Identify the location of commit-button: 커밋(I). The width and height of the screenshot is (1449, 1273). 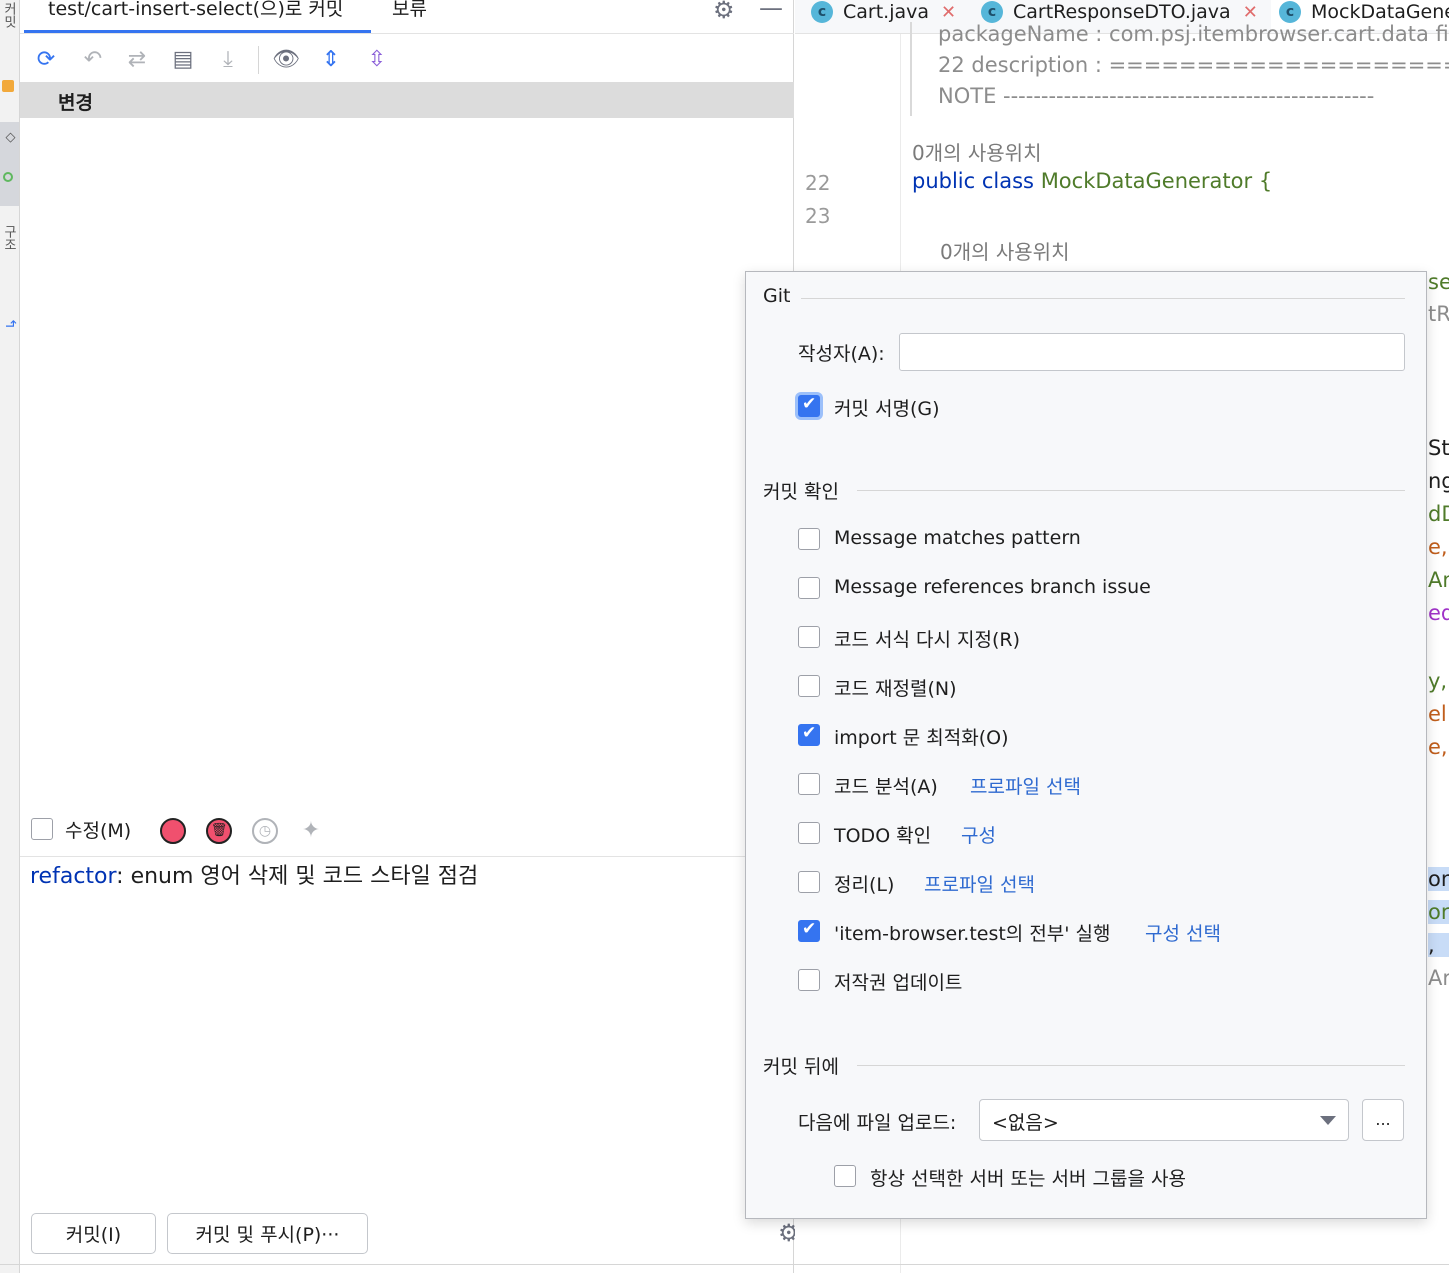
(93, 1233).